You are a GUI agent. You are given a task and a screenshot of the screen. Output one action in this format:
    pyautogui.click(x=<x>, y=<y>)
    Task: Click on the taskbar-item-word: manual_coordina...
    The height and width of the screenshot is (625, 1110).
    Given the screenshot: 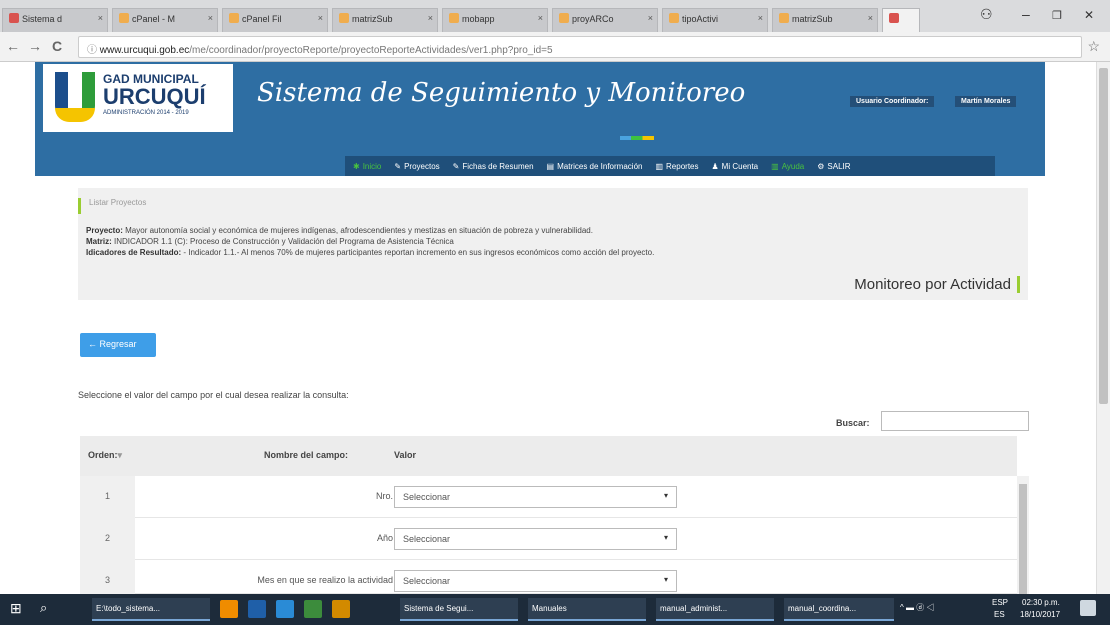 What is the action you would take?
    pyautogui.click(x=839, y=609)
    